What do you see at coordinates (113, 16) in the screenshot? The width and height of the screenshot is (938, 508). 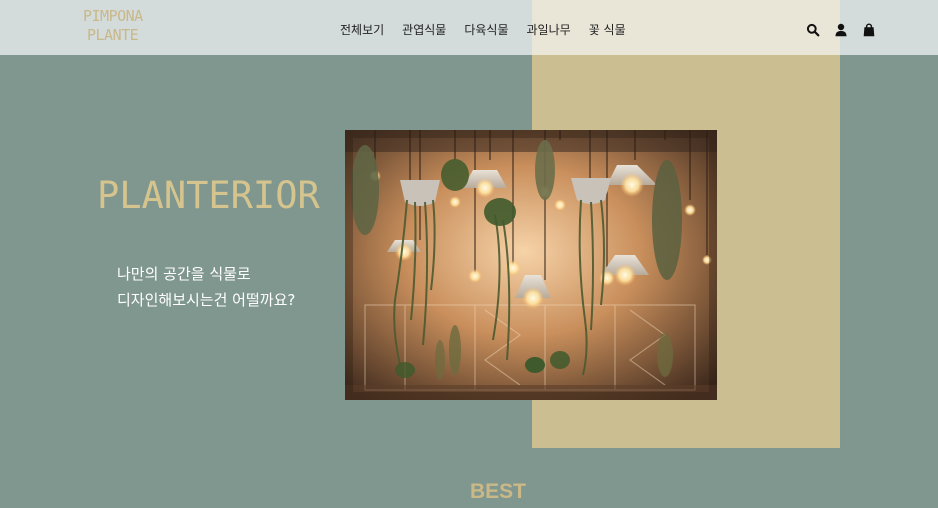 I see `logo-line-1: PIMPONA` at bounding box center [113, 16].